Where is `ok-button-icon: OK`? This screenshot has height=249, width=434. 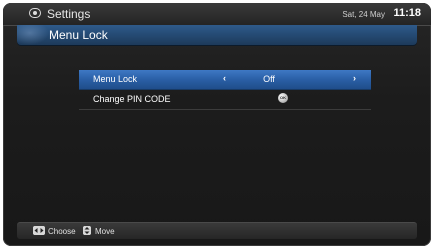 ok-button-icon: OK is located at coordinates (283, 98).